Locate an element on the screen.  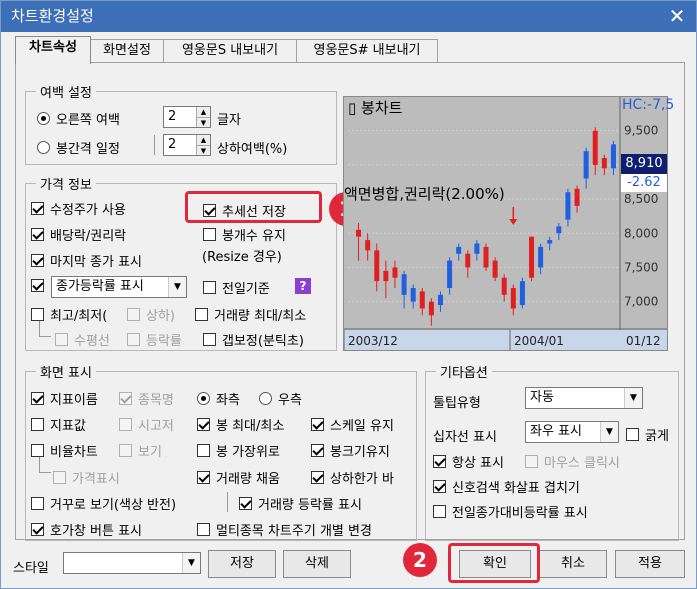
multi-checkbox: 멀티종목 차트주기 개별 변경 is located at coordinates (284, 529).